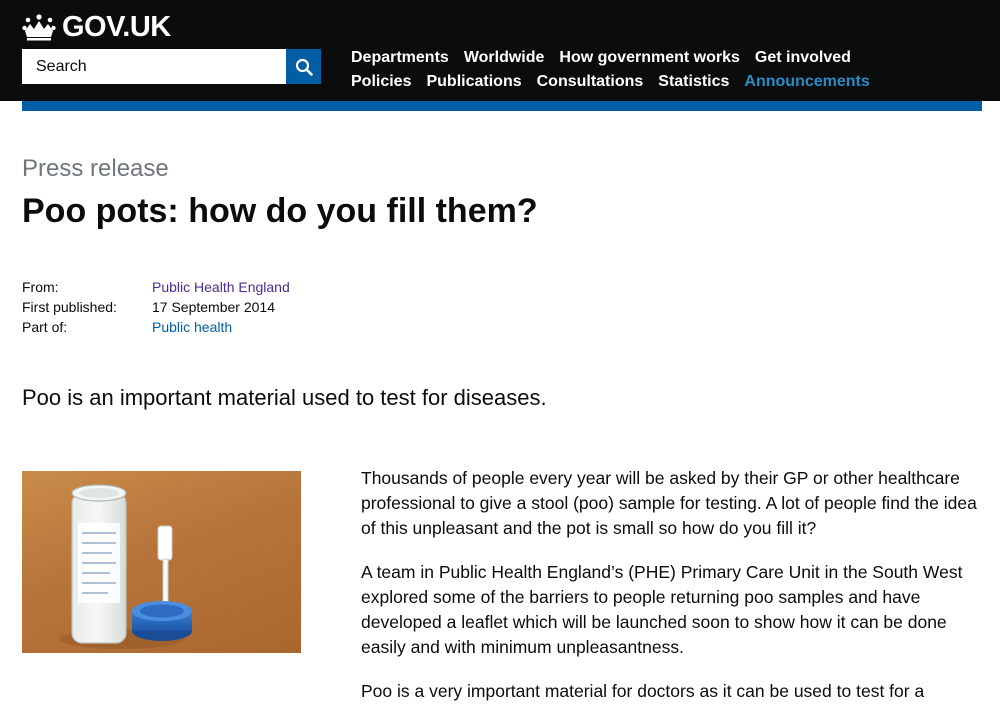 This screenshot has width=1000, height=723. I want to click on meta-published-value: 17 September 2014, so click(213, 307).